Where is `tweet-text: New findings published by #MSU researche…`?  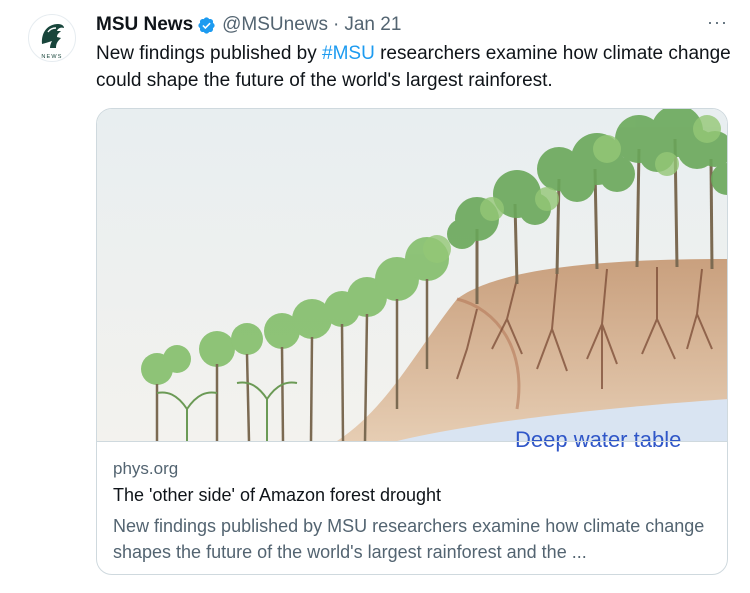
tweet-text: New findings published by #MSU researche… is located at coordinates (416, 67).